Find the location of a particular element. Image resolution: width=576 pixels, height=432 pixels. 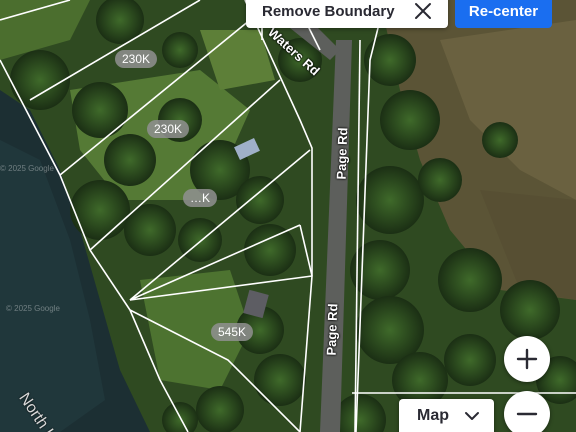

chevron-down-icon is located at coordinates (472, 416).